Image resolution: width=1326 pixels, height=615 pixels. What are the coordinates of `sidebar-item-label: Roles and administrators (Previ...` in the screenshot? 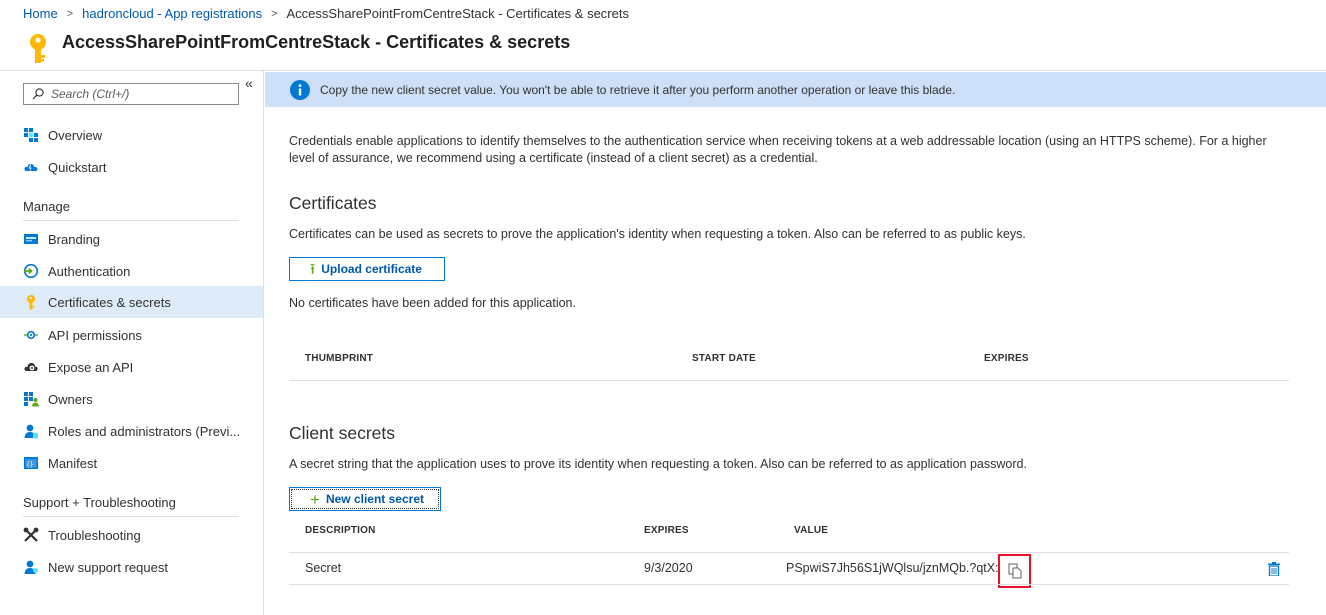 It's located at (144, 431).